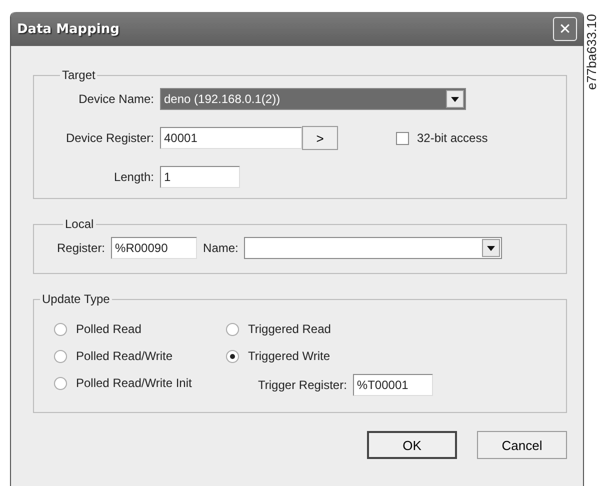 This screenshot has height=486, width=598. What do you see at coordinates (373, 248) in the screenshot?
I see `name-dropdown` at bounding box center [373, 248].